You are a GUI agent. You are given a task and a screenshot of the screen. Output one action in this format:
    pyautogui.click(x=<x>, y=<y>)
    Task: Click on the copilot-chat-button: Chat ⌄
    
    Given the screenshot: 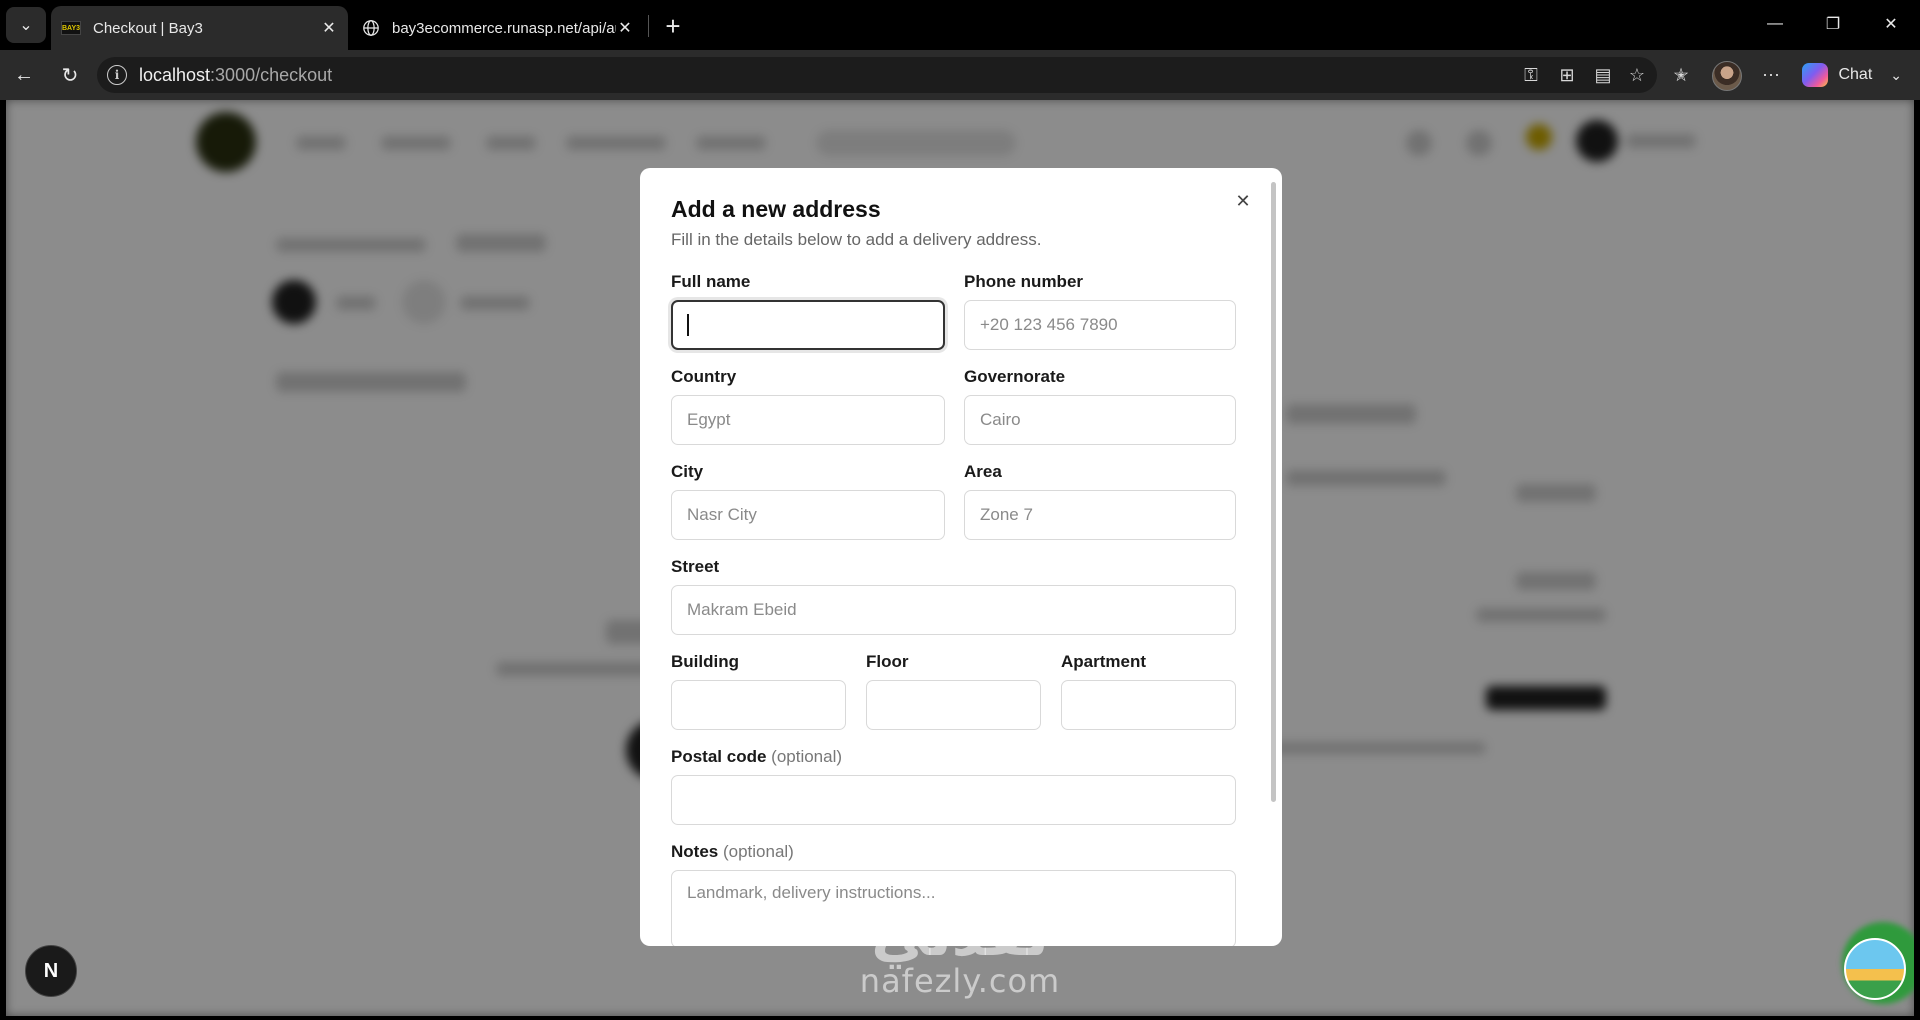 What is the action you would take?
    pyautogui.click(x=1852, y=75)
    